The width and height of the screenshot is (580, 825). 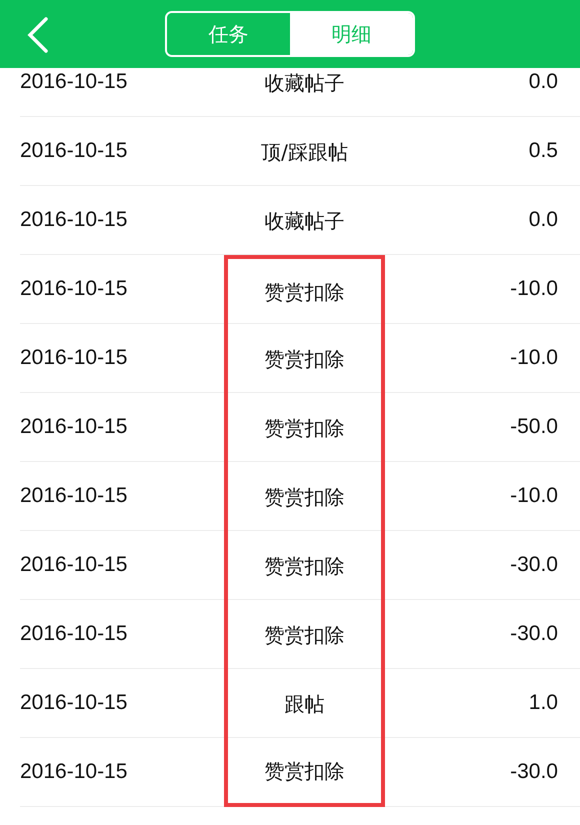 What do you see at coordinates (304, 703) in the screenshot?
I see `highlighted-type-cell: 跟帖` at bounding box center [304, 703].